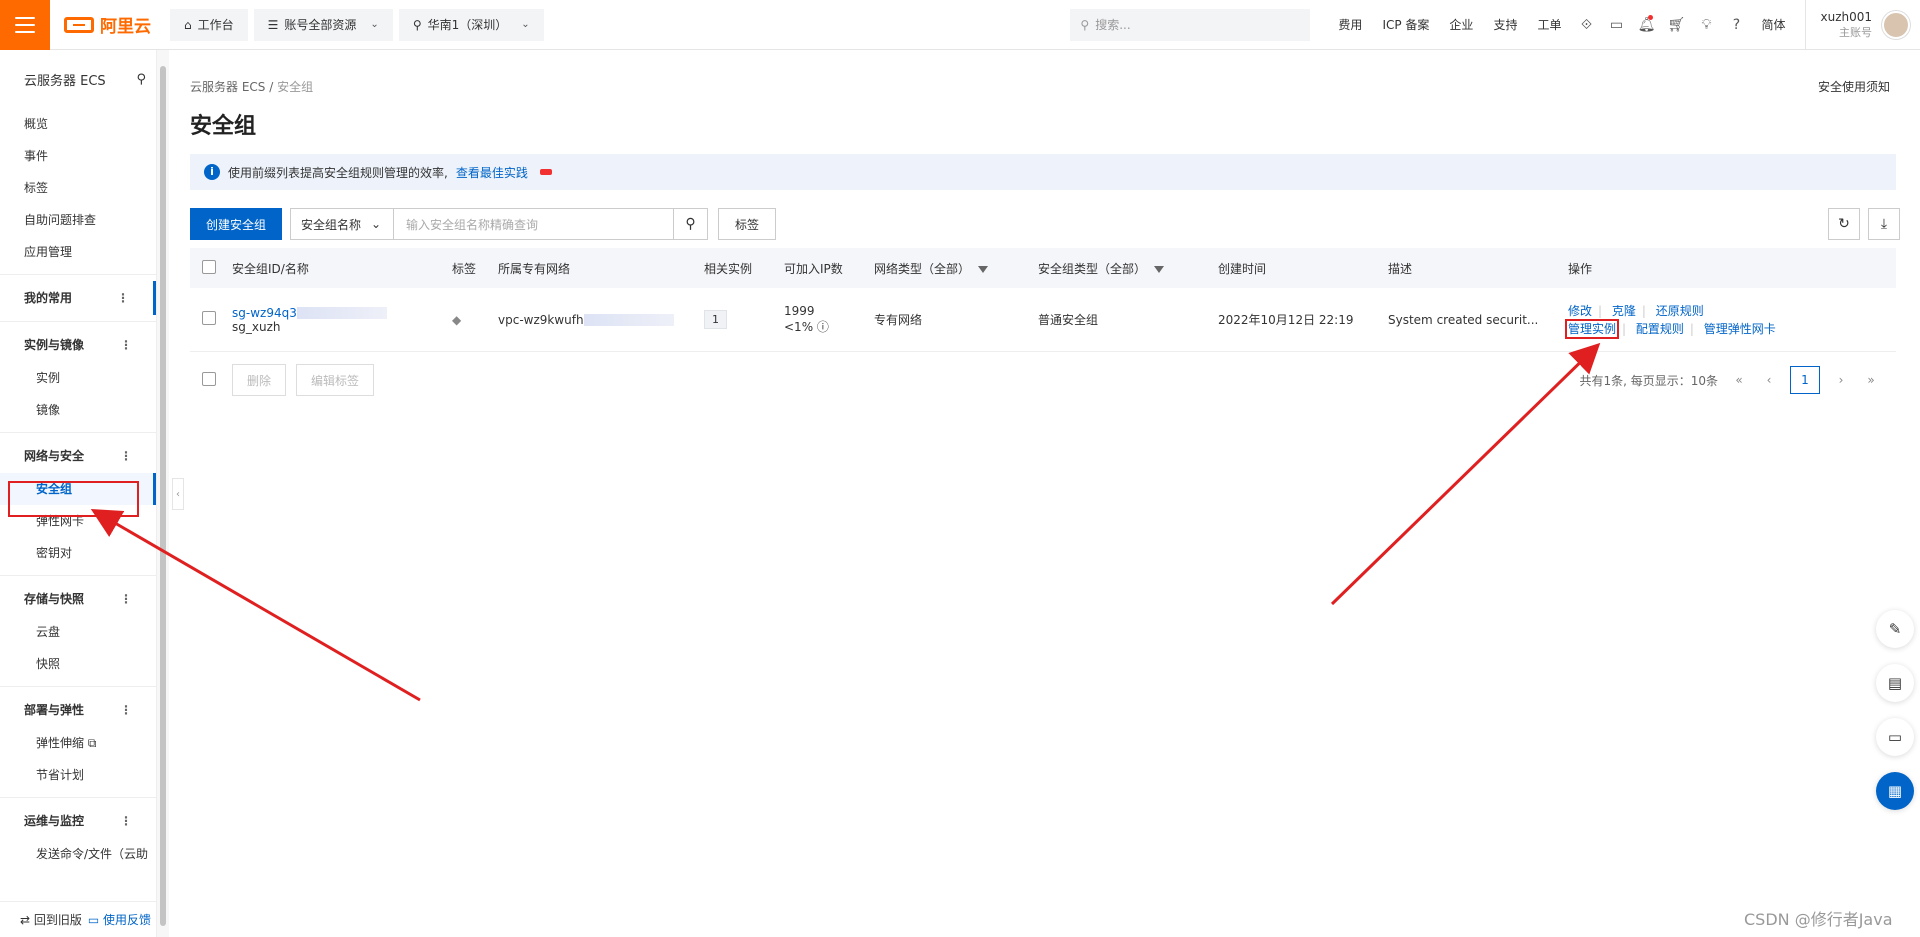 The image size is (1920, 937). Describe the element at coordinates (1680, 311) in the screenshot. I see `restore-rules-action: 还原规则` at that location.